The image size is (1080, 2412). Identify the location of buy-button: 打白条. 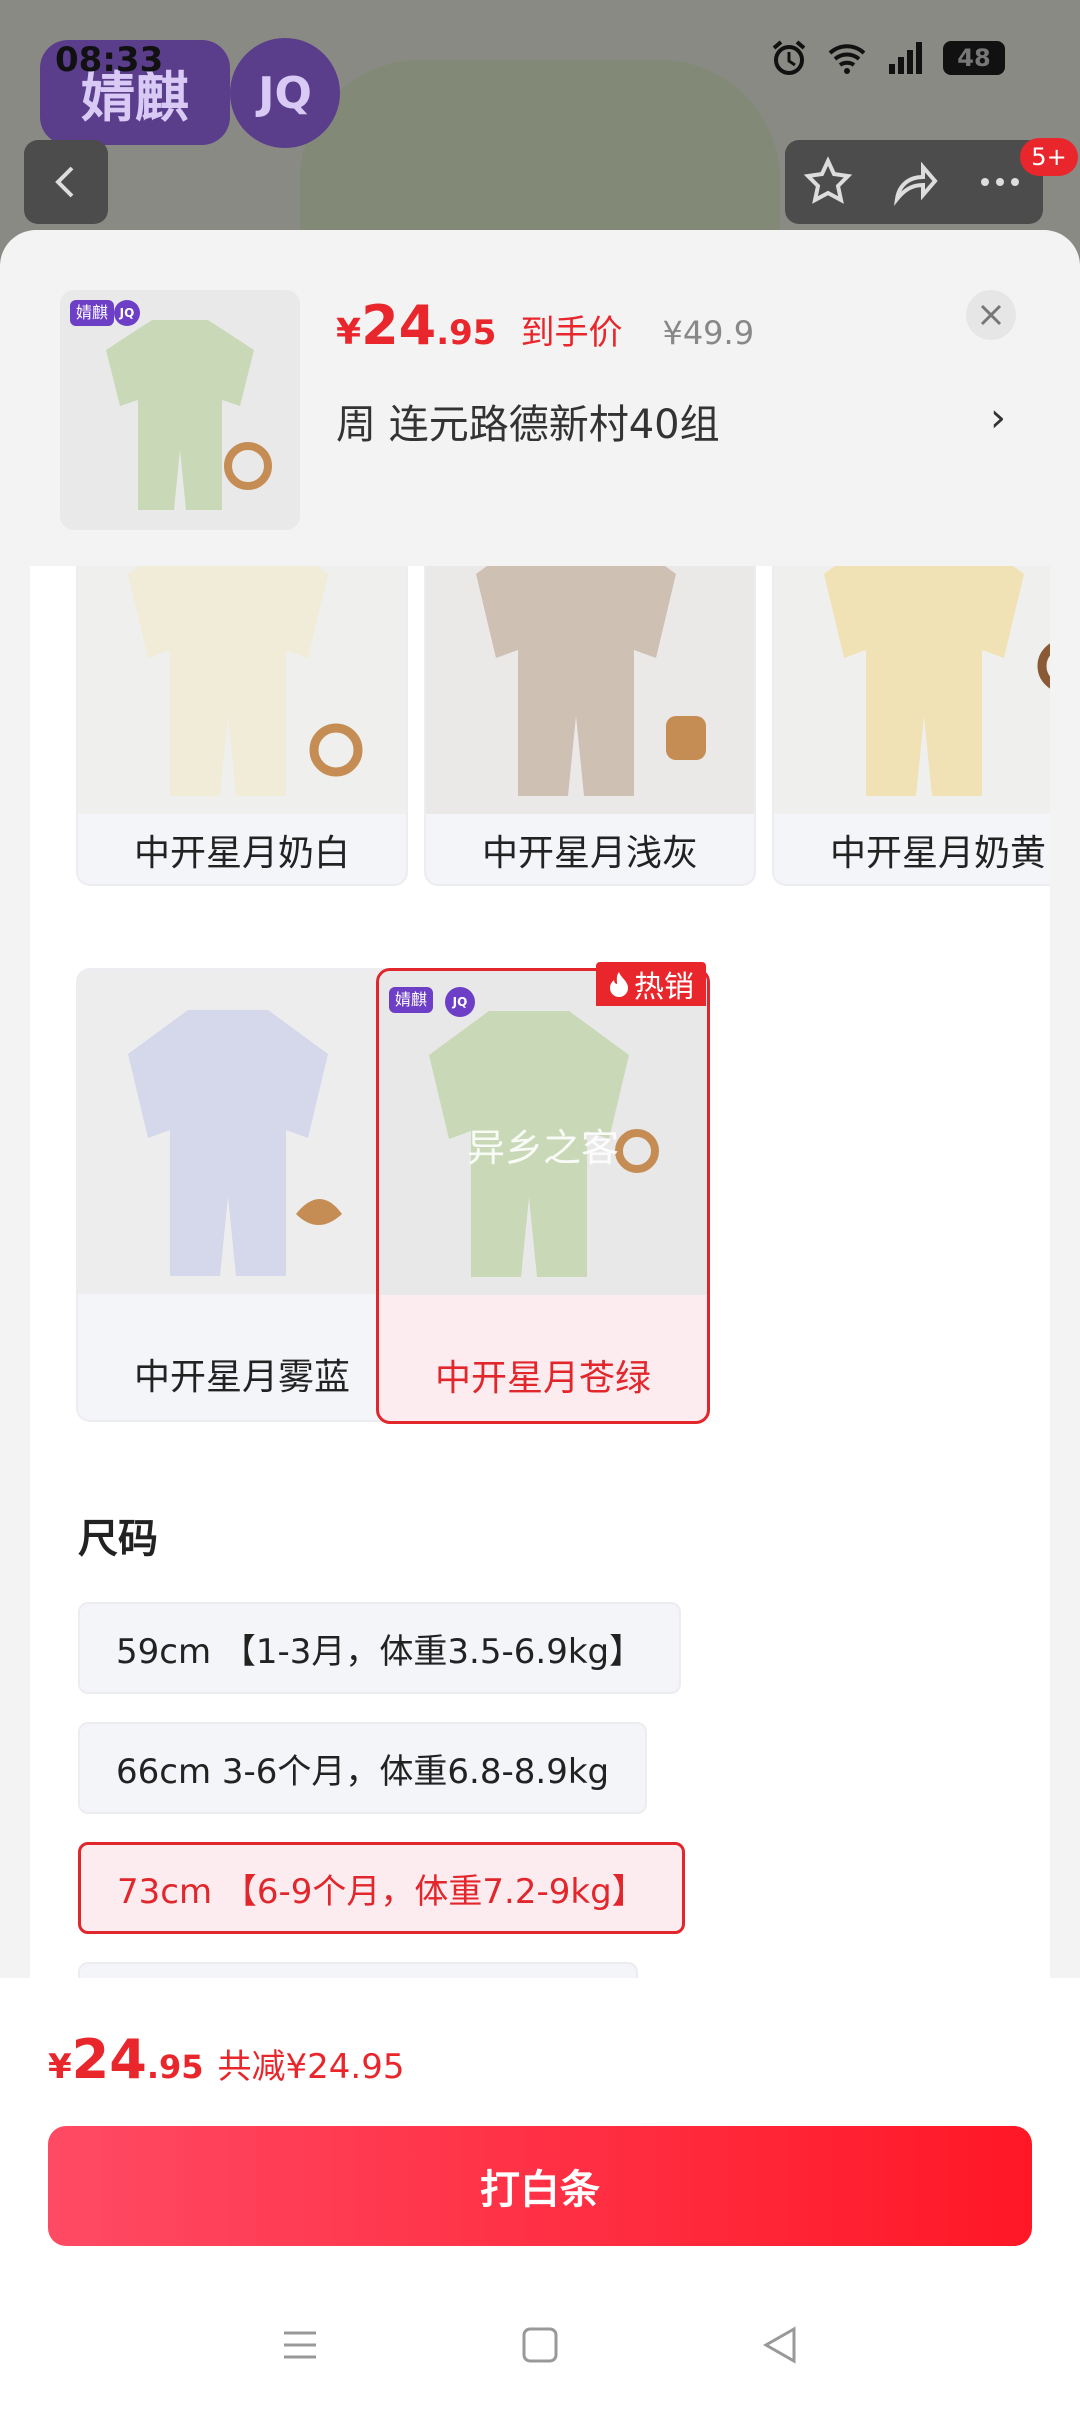
(540, 2186).